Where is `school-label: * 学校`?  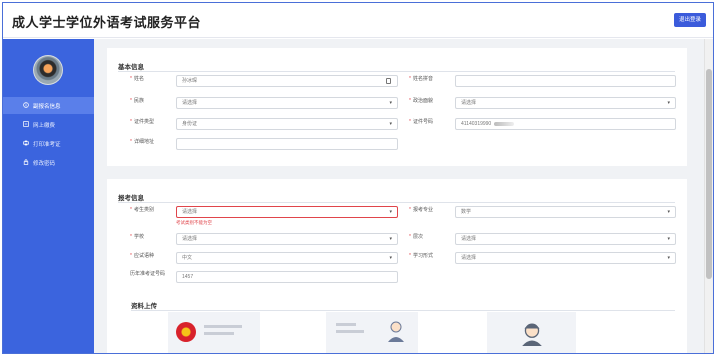 school-label: * 学校 is located at coordinates (137, 237).